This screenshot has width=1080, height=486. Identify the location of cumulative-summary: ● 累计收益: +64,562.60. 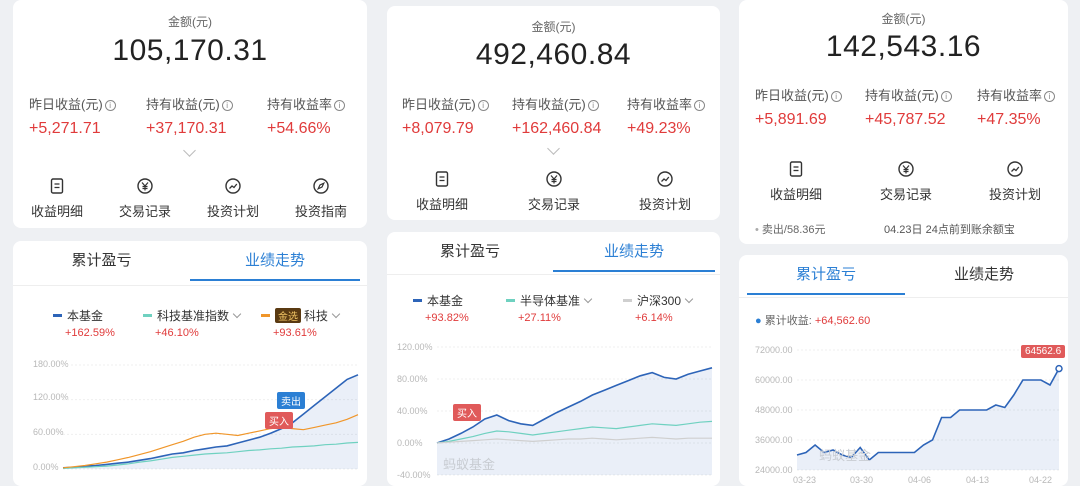
(812, 320).